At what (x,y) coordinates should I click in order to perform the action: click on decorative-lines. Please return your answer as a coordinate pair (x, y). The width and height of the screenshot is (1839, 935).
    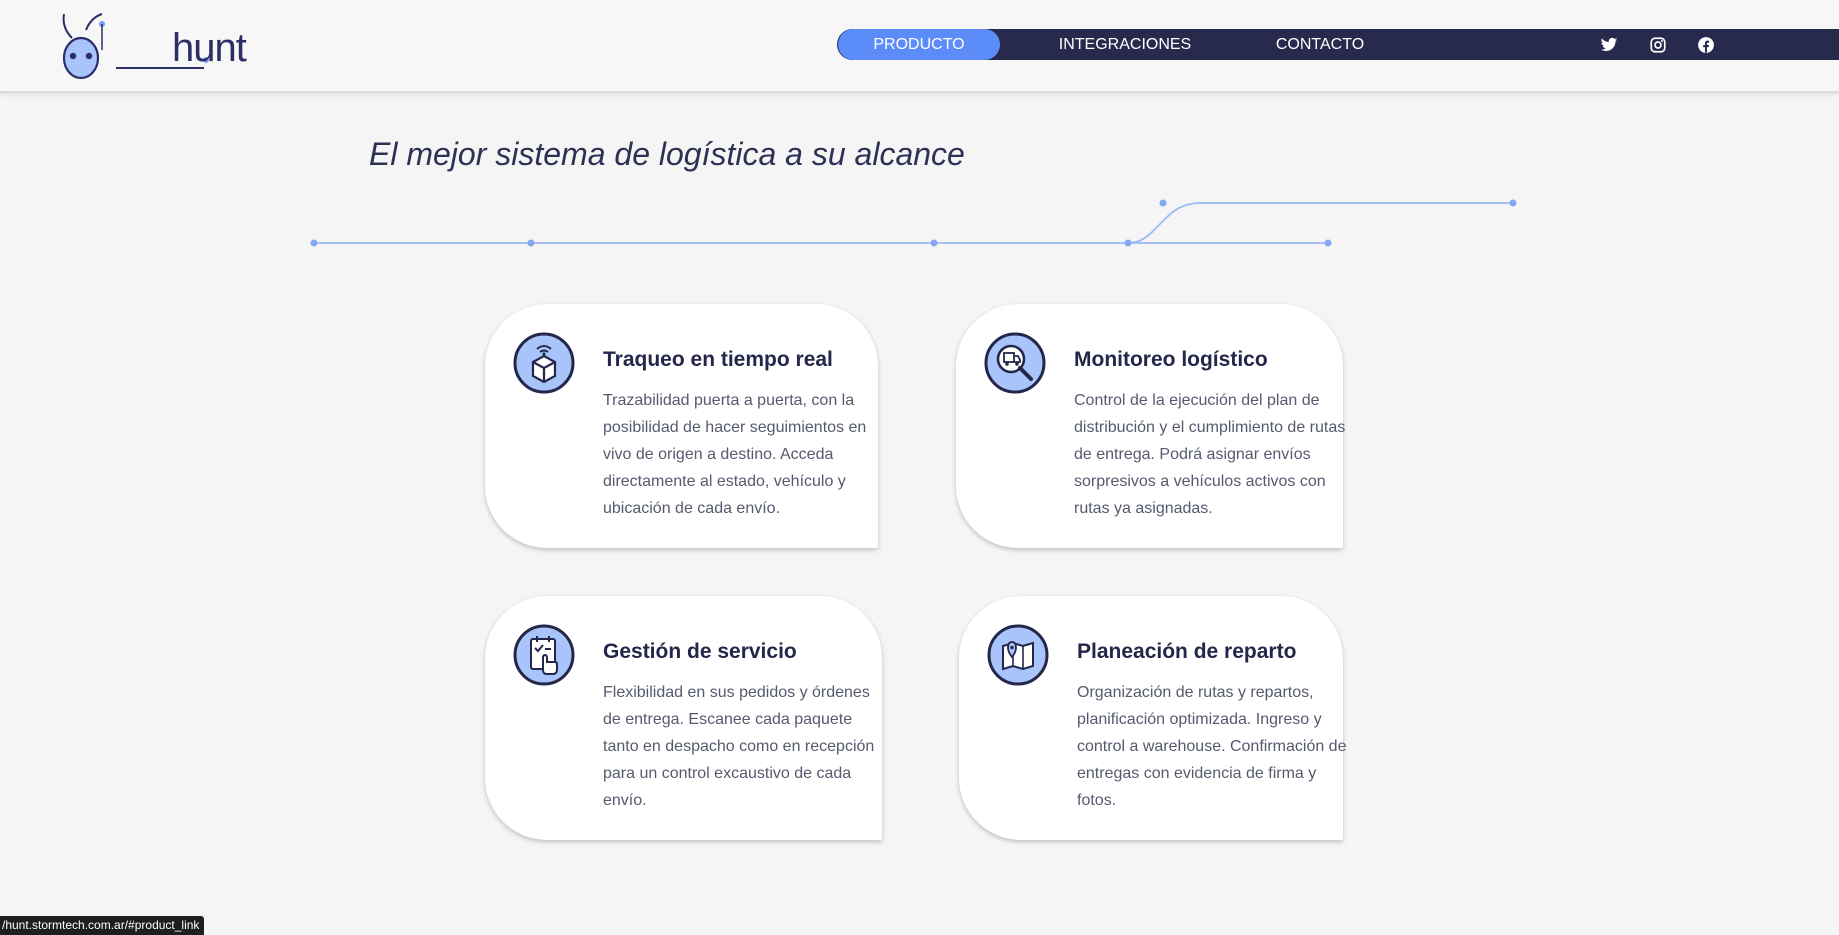
    Looking at the image, I should click on (913, 223).